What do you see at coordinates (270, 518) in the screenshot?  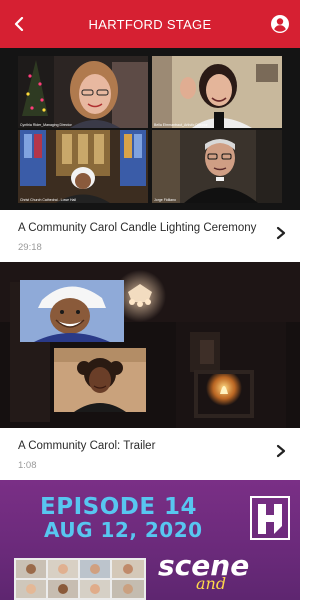 I see `hartford-stage-logo` at bounding box center [270, 518].